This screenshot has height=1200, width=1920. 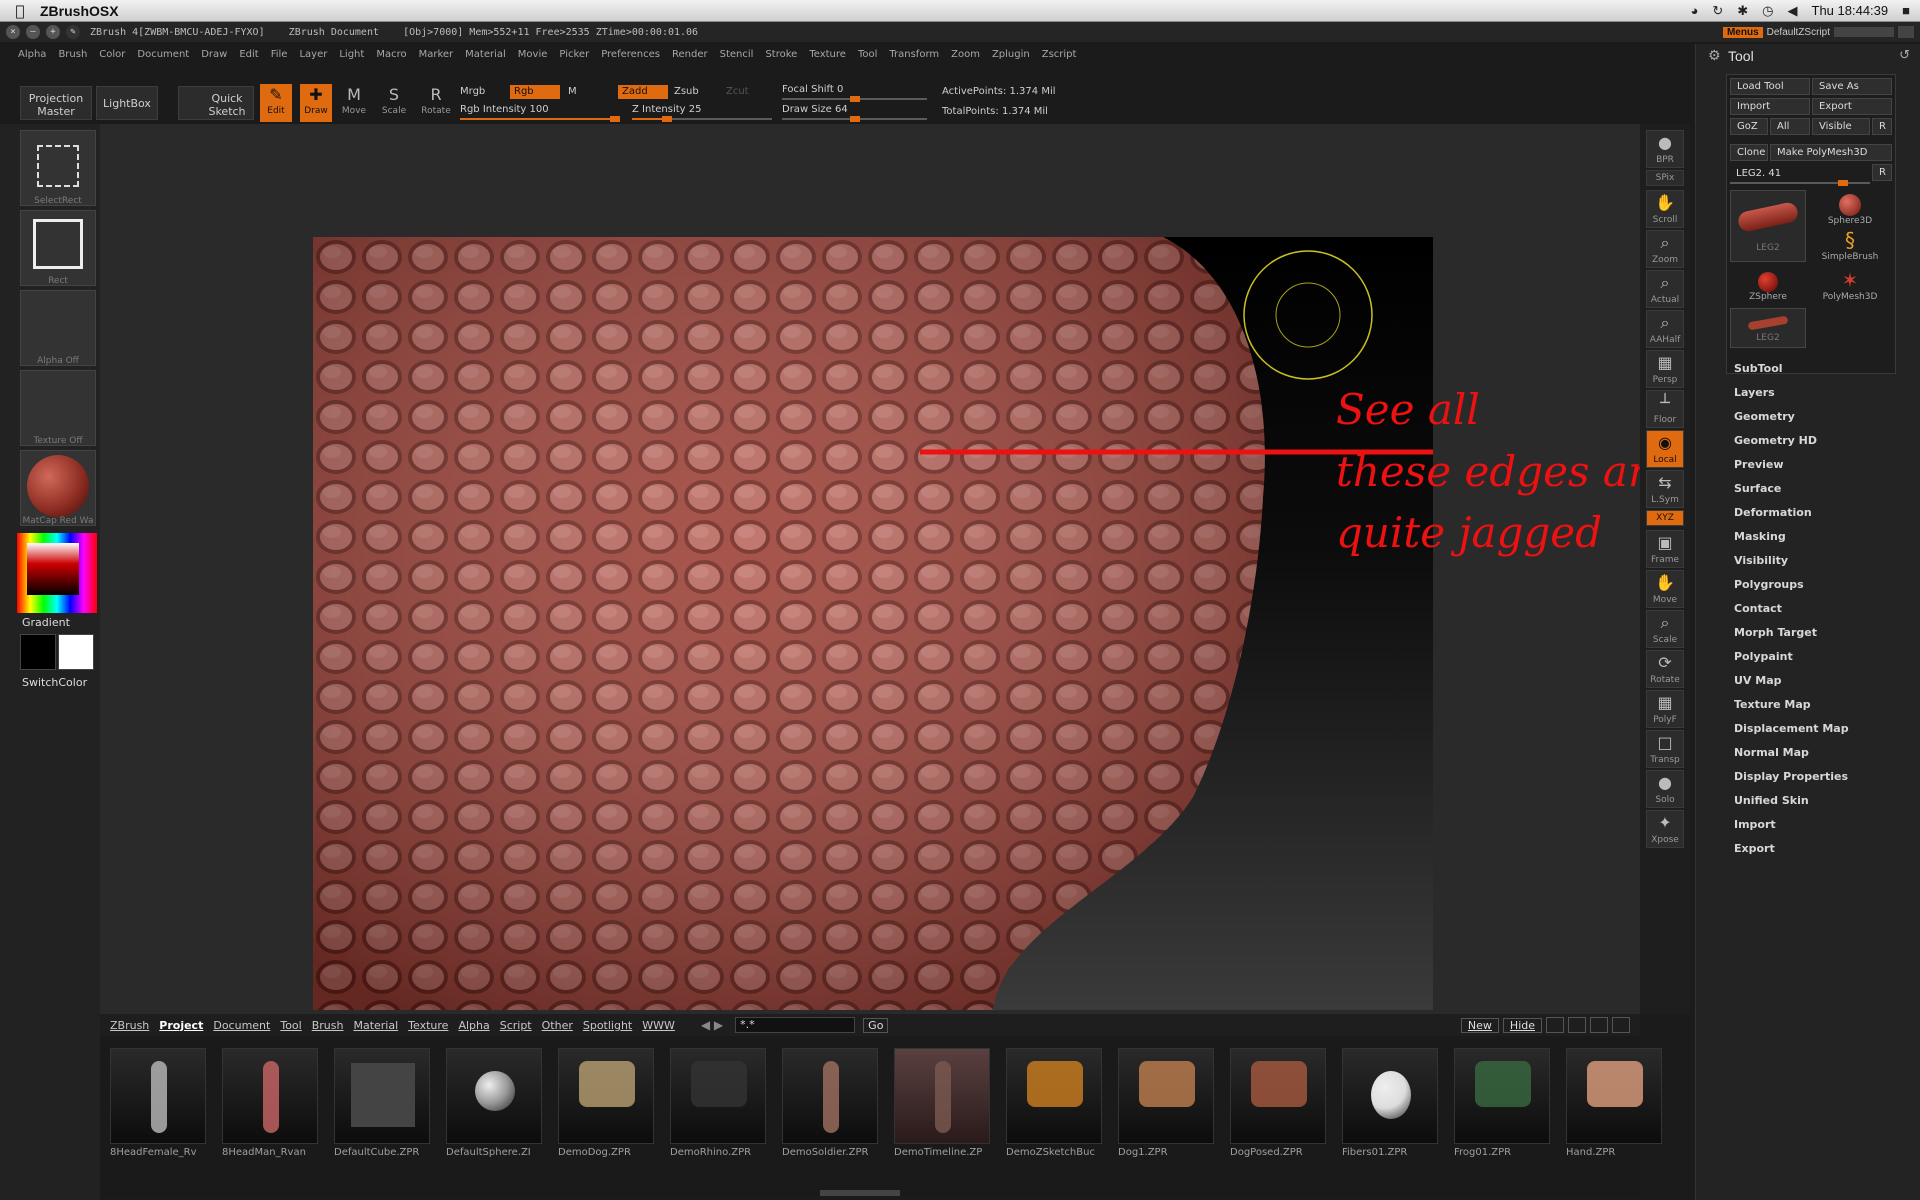 What do you see at coordinates (248, 54) in the screenshot?
I see `menu-edit: Edit` at bounding box center [248, 54].